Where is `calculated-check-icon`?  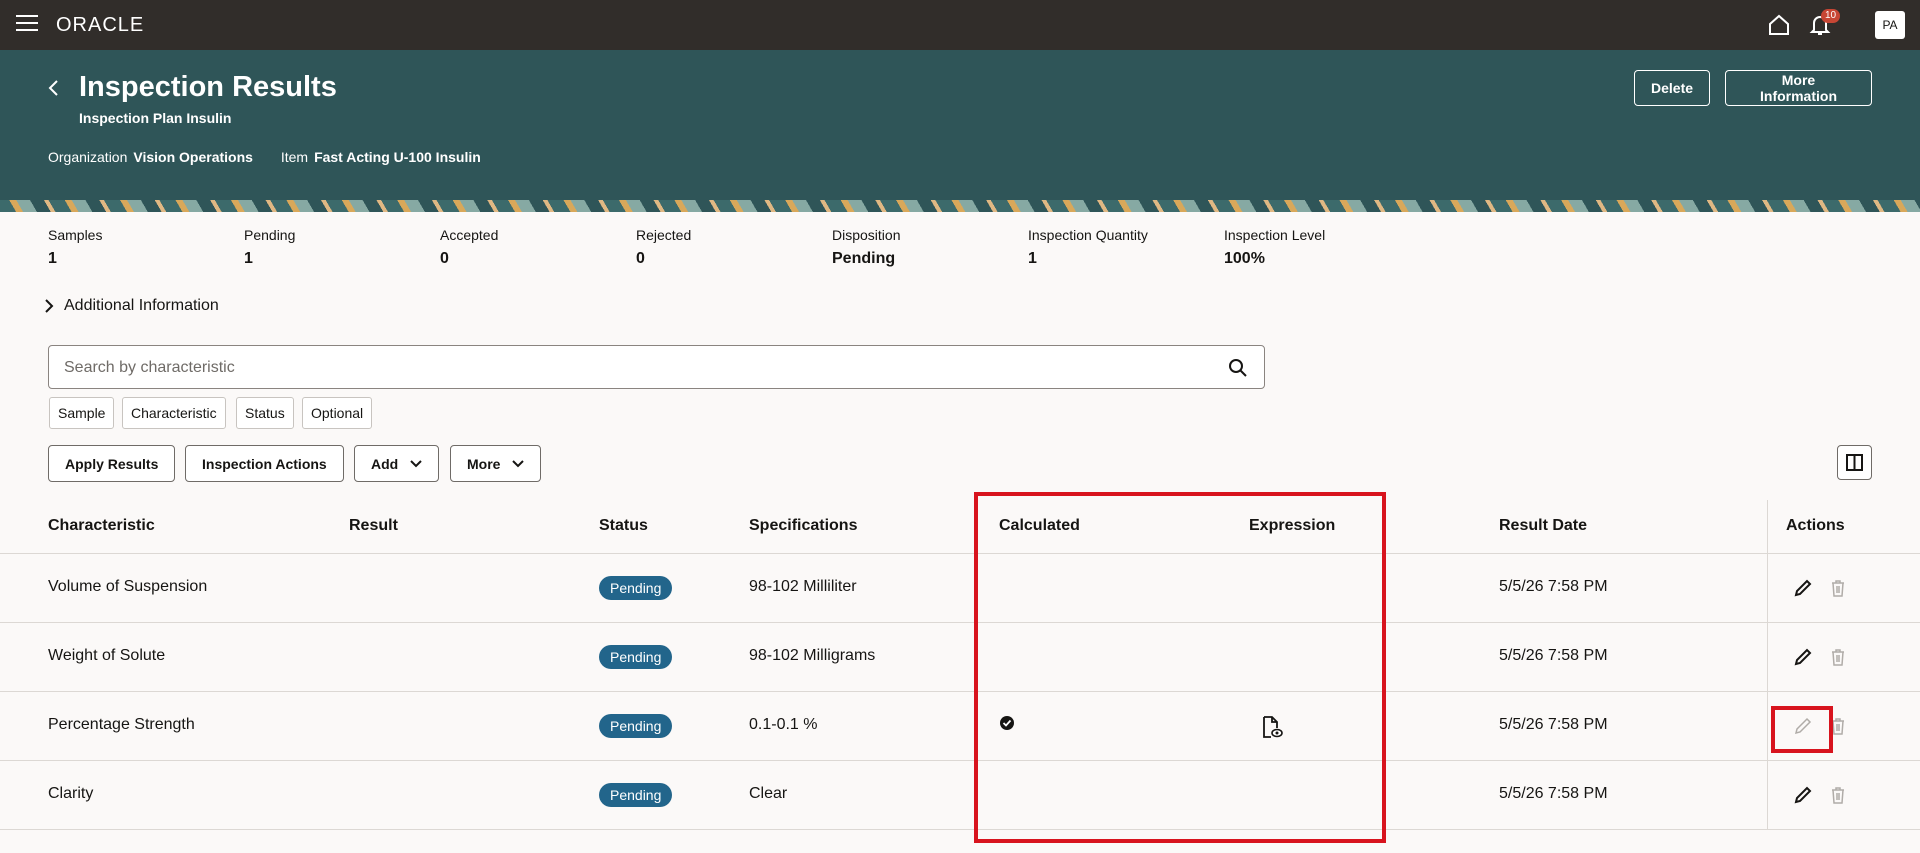 calculated-check-icon is located at coordinates (1007, 723).